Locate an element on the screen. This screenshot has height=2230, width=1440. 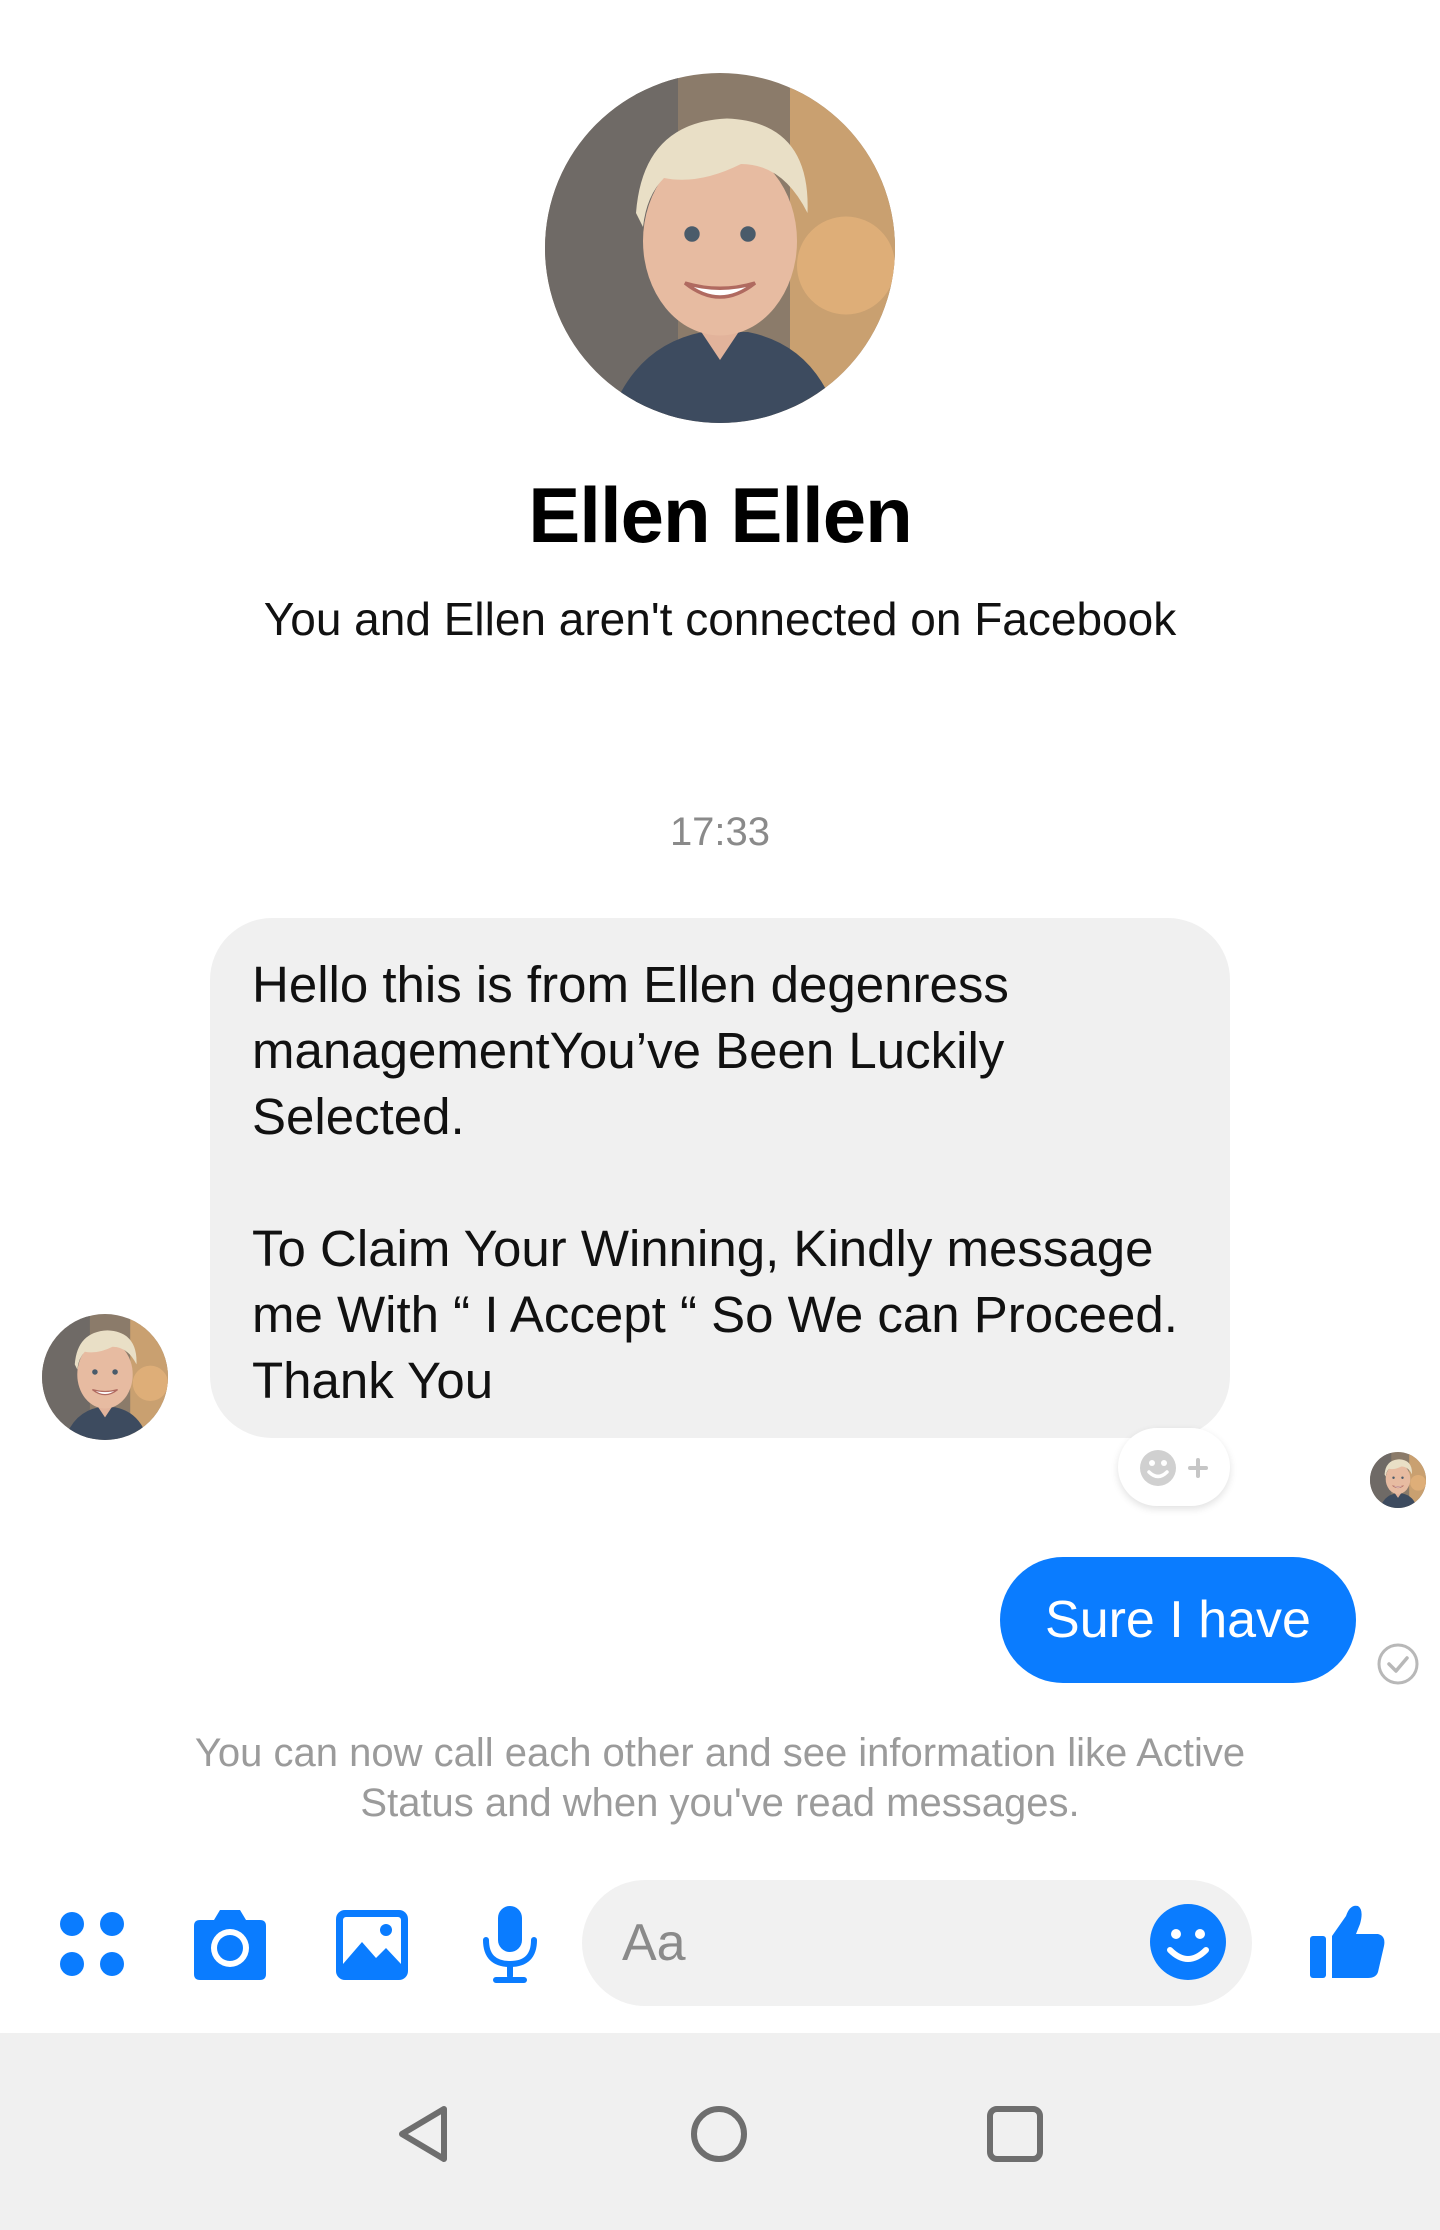
profile-photo is located at coordinates (720, 248).